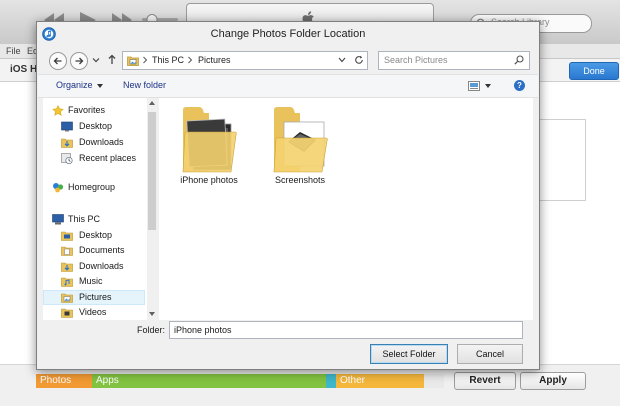  What do you see at coordinates (152, 103) in the screenshot?
I see `scroll-up-icon` at bounding box center [152, 103].